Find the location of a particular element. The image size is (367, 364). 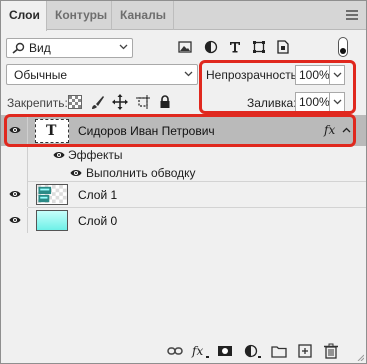

fill-label: Заливка: is located at coordinates (272, 103).